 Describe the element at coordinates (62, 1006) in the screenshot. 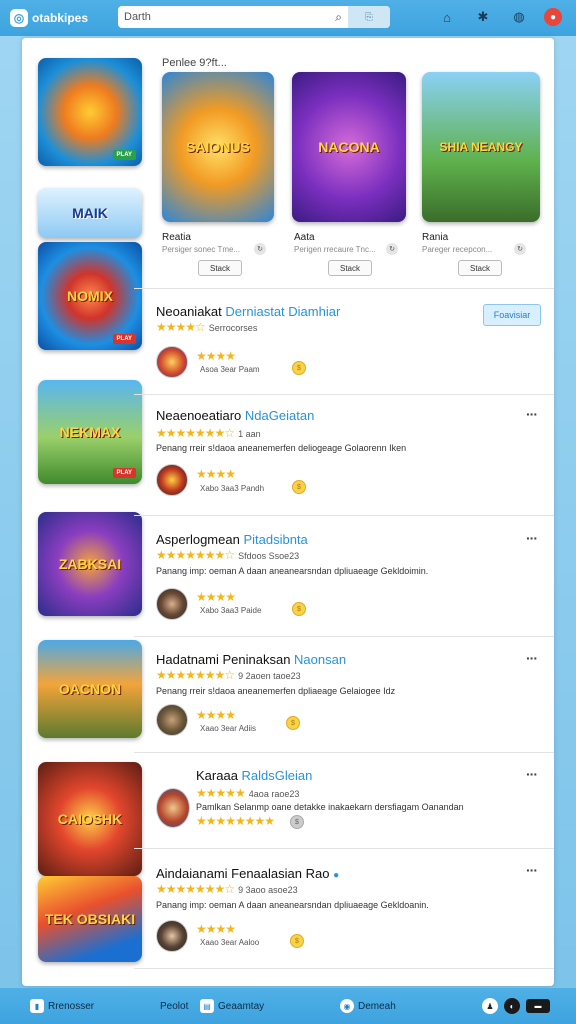

I see `bottom-nav-item-1: ▮ Rrenosser` at that location.